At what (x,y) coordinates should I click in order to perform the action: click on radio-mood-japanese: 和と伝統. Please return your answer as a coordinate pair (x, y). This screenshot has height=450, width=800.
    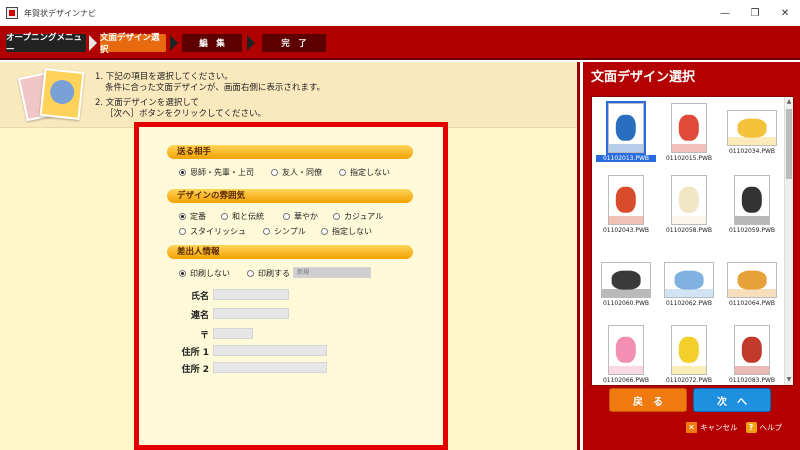
    Looking at the image, I should click on (242, 216).